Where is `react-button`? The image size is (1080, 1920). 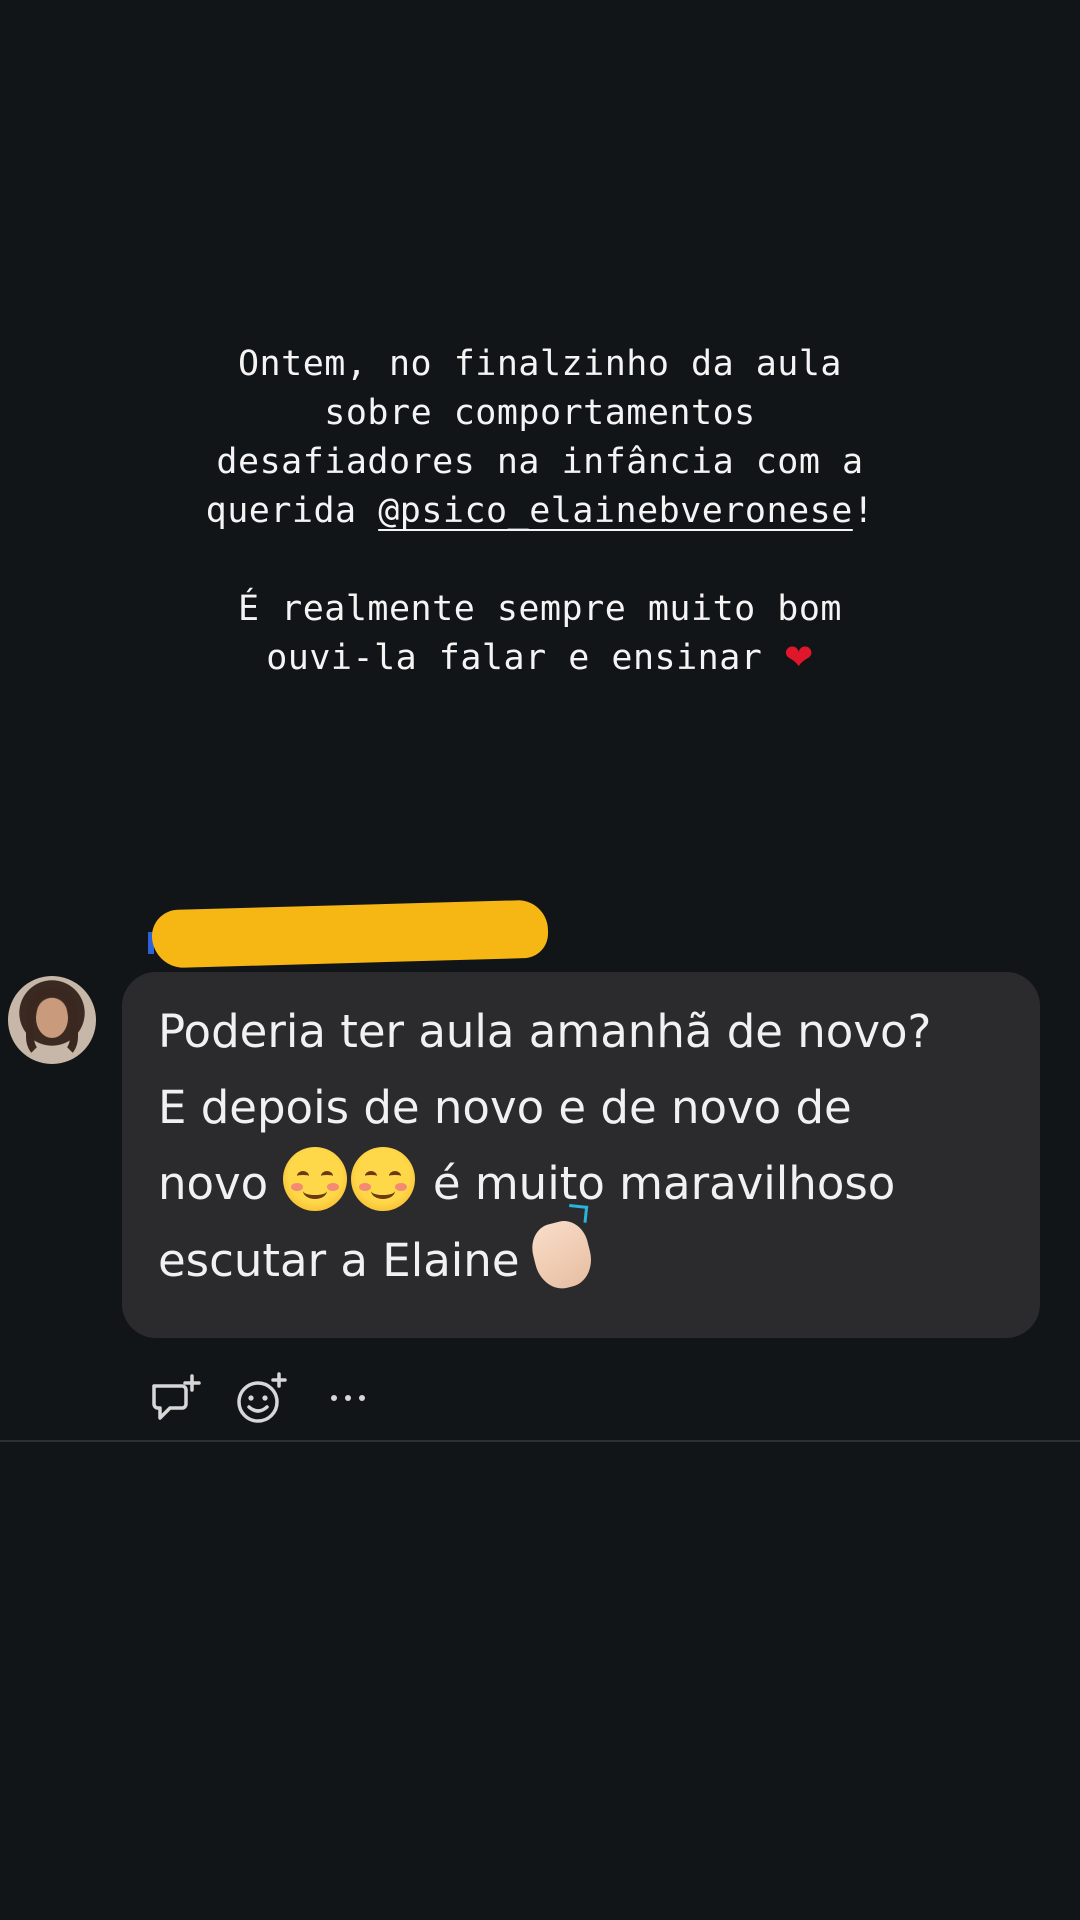 react-button is located at coordinates (262, 1398).